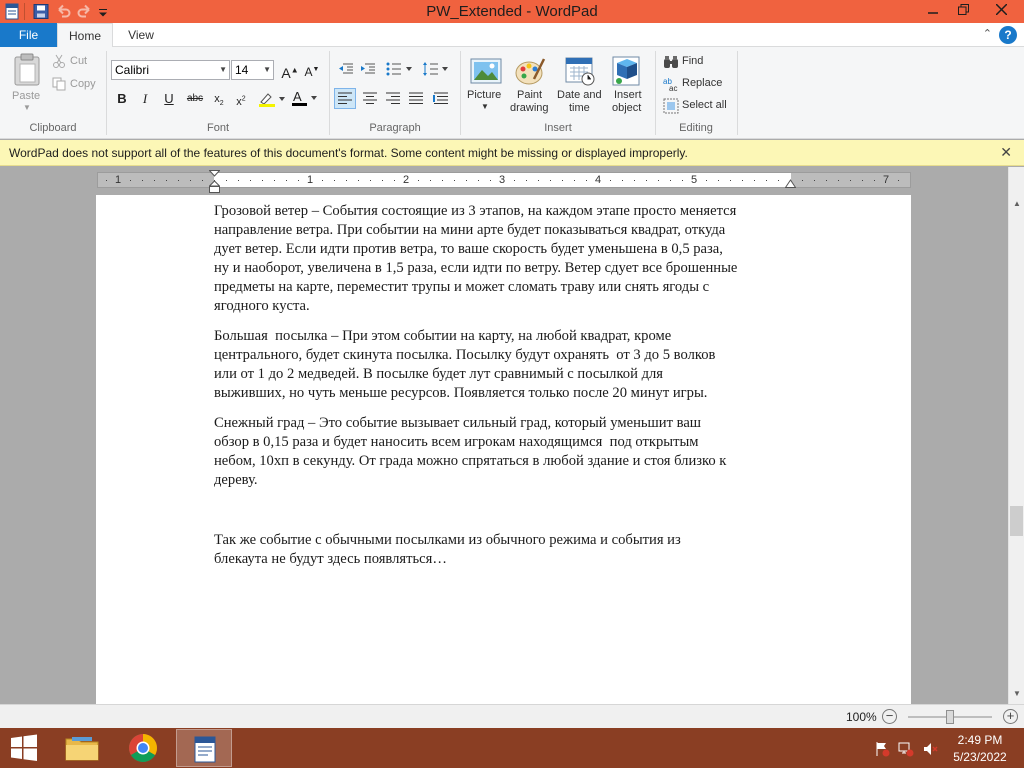  What do you see at coordinates (24, 748) in the screenshot?
I see `start-button` at bounding box center [24, 748].